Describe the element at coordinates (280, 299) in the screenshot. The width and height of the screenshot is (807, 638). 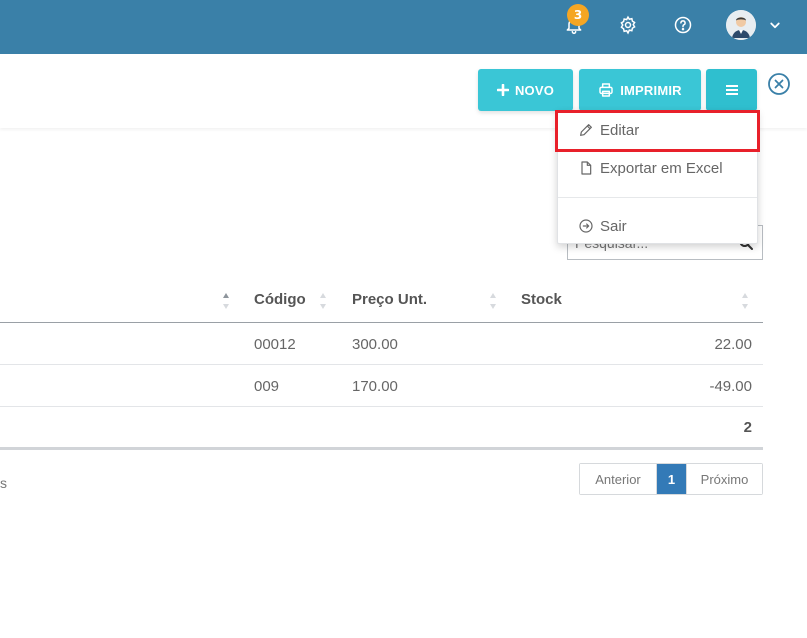
I see `column-header-codigo: Código` at that location.